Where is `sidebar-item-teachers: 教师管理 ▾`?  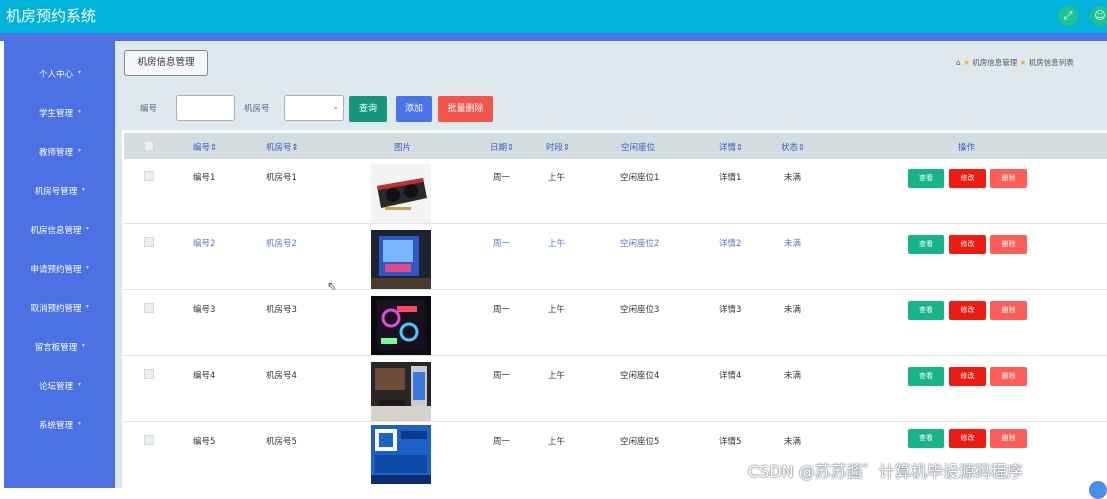
sidebar-item-teachers: 教师管理 ▾ is located at coordinates (59, 152).